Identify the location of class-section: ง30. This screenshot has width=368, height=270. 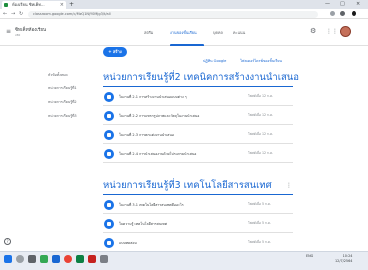
(18, 35).